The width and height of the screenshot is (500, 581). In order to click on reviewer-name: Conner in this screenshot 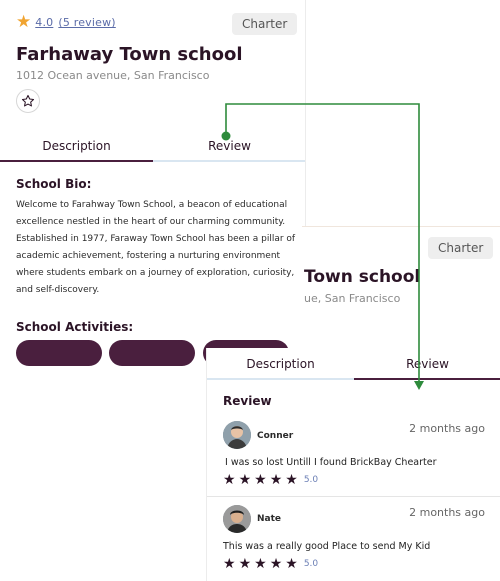, I will do `click(275, 436)`.